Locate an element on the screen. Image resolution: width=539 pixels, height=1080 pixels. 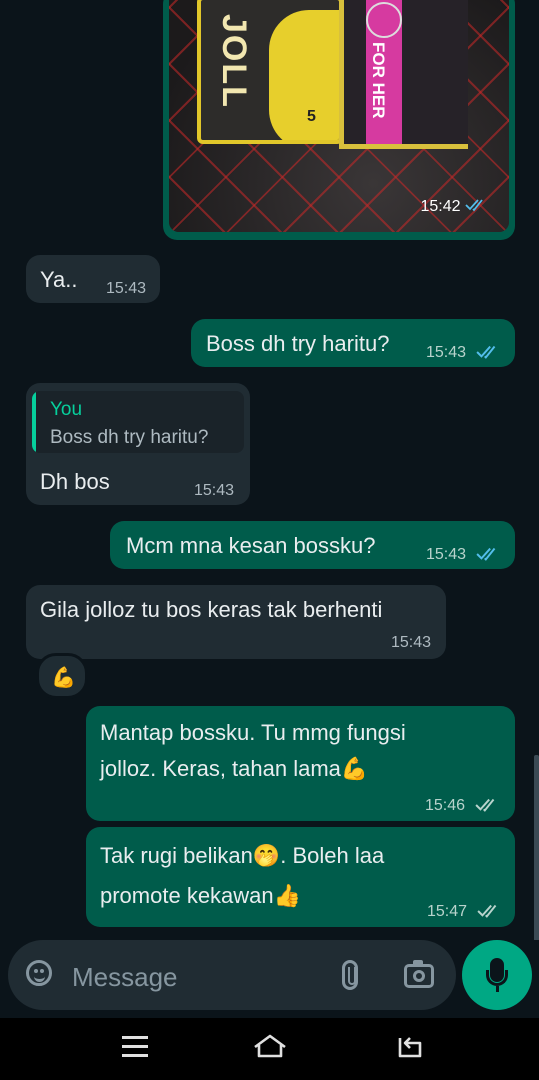
message-reaction: 💪 is located at coordinates (62, 676).